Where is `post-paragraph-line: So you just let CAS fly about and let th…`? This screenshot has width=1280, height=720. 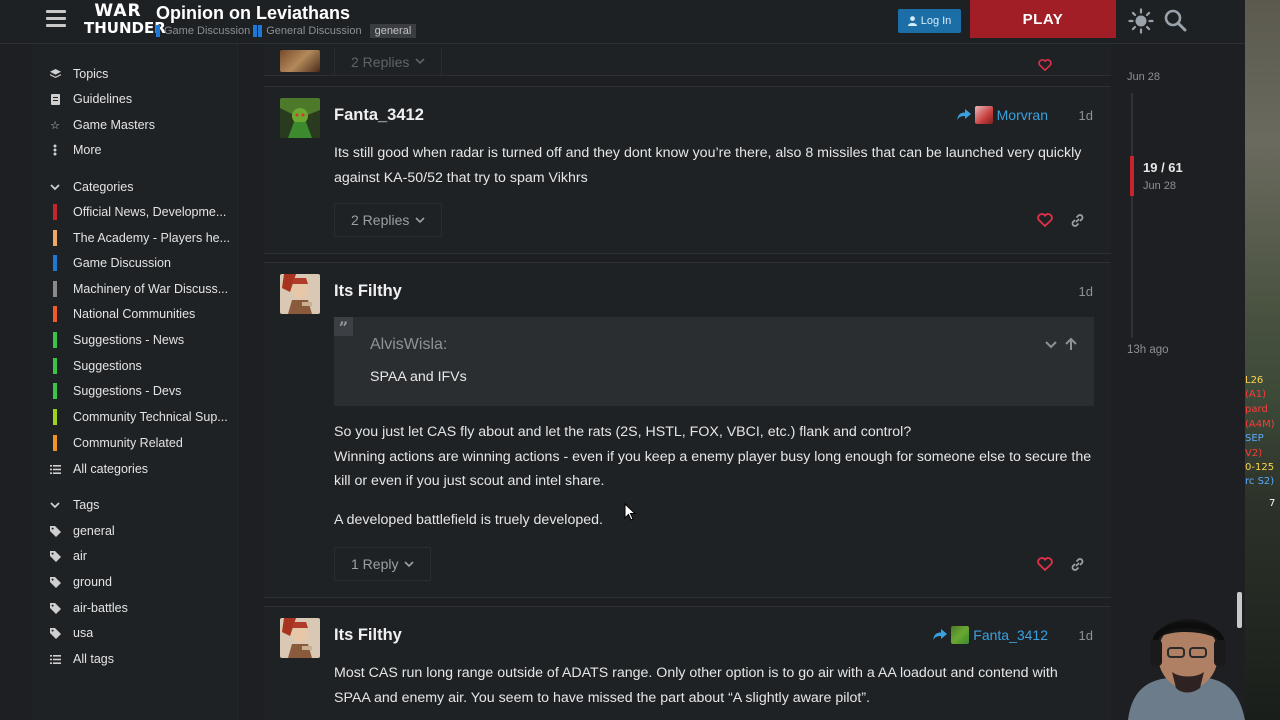 post-paragraph-line: So you just let CAS fly about and let th… is located at coordinates (623, 432).